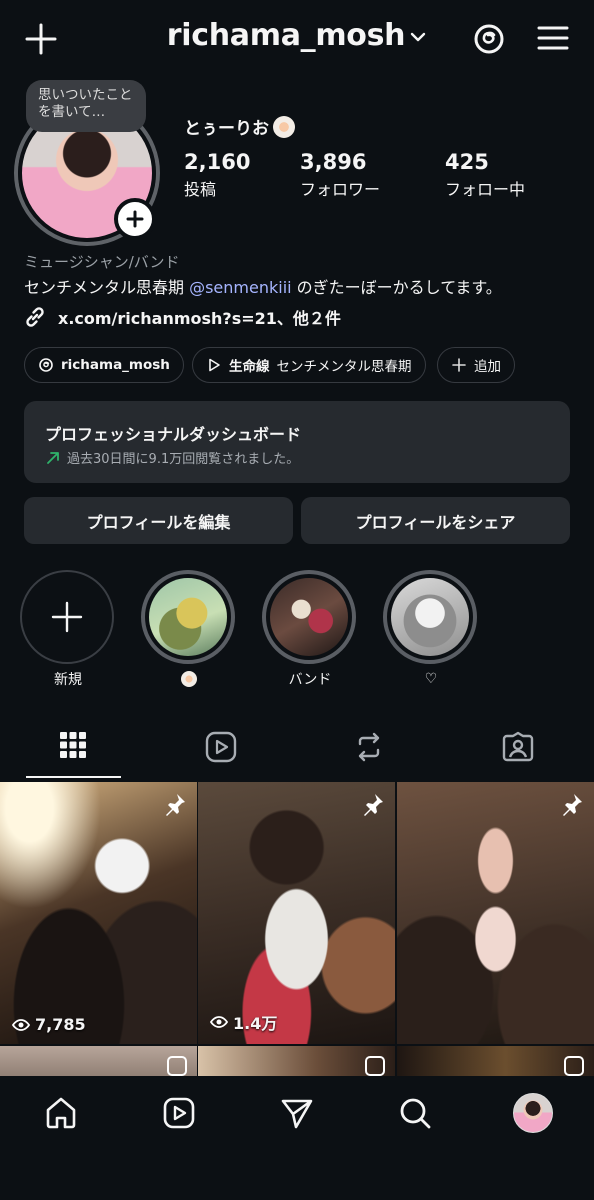 This screenshot has height=1200, width=594. I want to click on new-highlight-circle, so click(67, 617).